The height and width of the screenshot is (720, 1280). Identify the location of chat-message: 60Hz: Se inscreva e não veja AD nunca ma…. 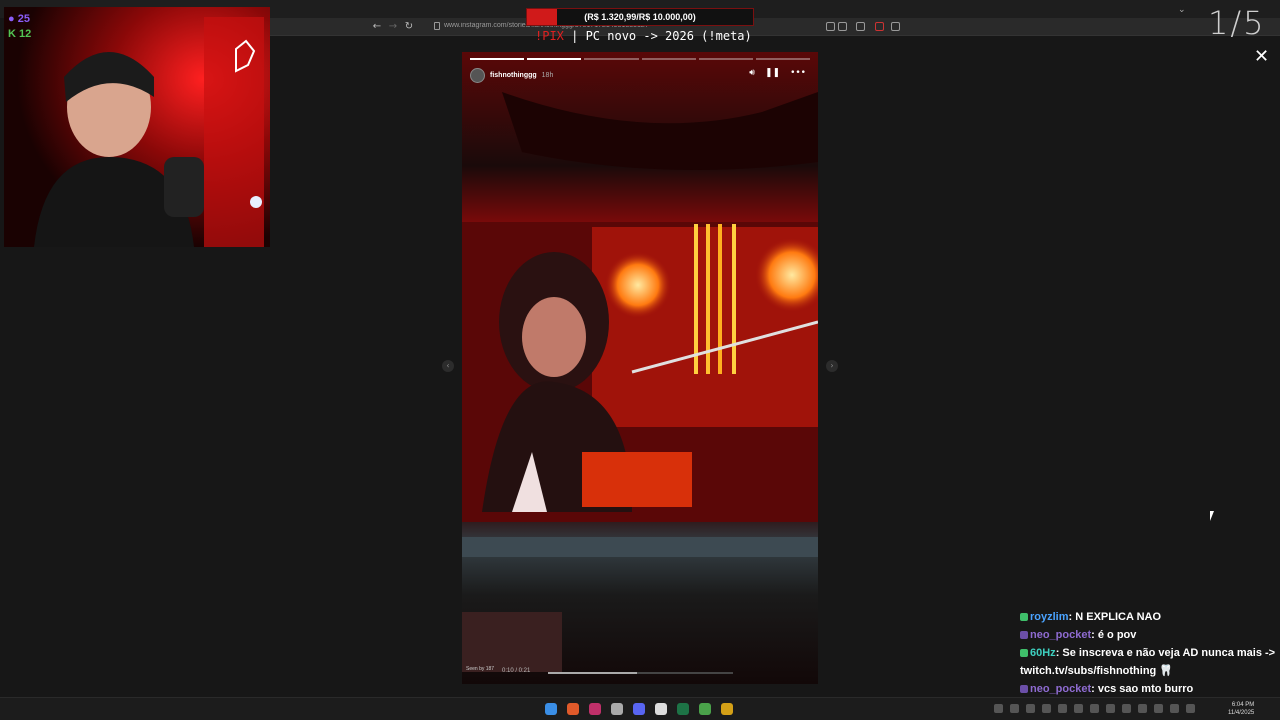
(1150, 662).